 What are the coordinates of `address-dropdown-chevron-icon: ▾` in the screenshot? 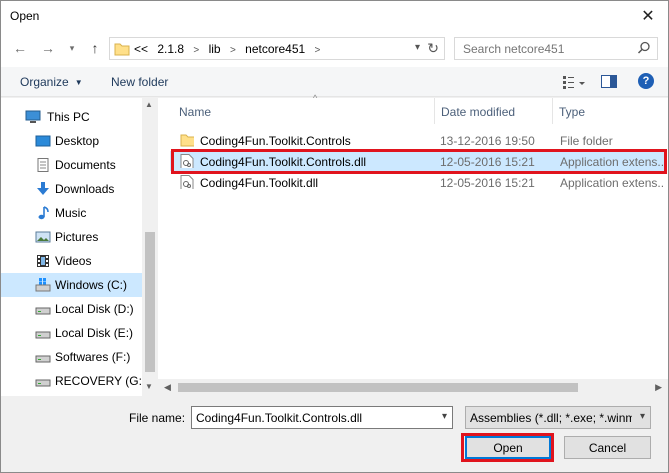 It's located at (417, 47).